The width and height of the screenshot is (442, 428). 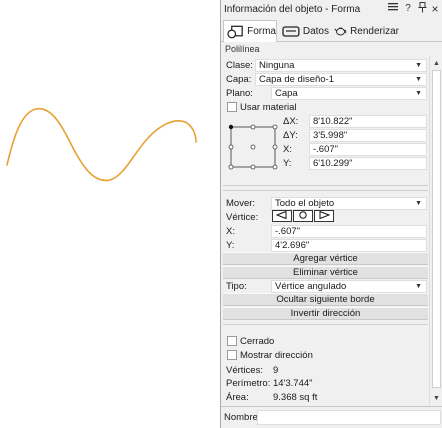 I want to click on dx-value: 8'10.822", so click(x=333, y=121).